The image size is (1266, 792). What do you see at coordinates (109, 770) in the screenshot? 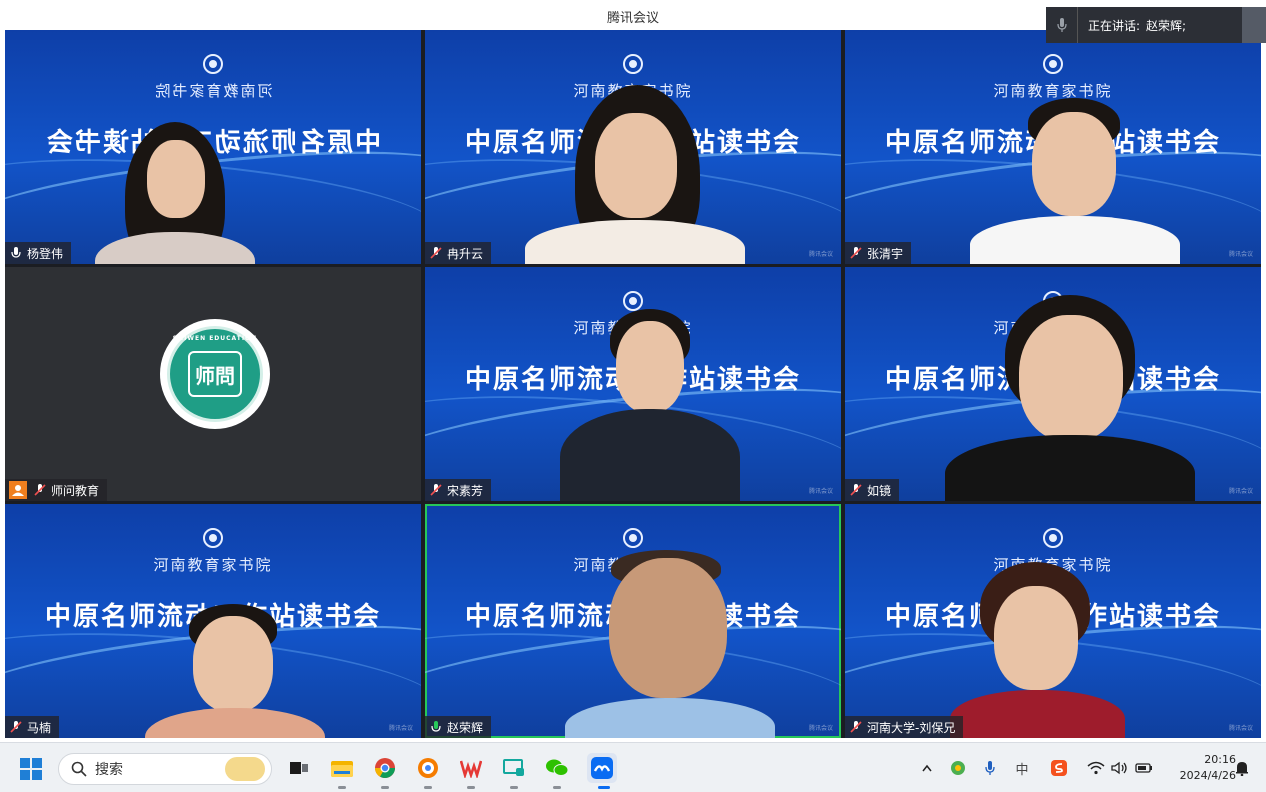
I see `search-placeholder: 搜索` at bounding box center [109, 770].